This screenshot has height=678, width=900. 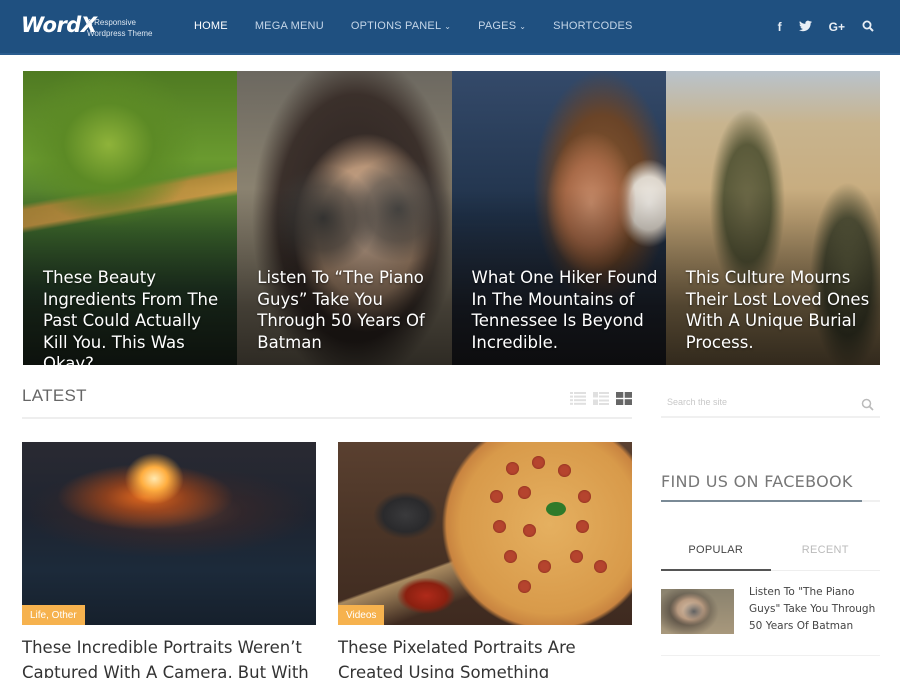 What do you see at coordinates (59, 25) in the screenshot?
I see `site-logo: WordX` at bounding box center [59, 25].